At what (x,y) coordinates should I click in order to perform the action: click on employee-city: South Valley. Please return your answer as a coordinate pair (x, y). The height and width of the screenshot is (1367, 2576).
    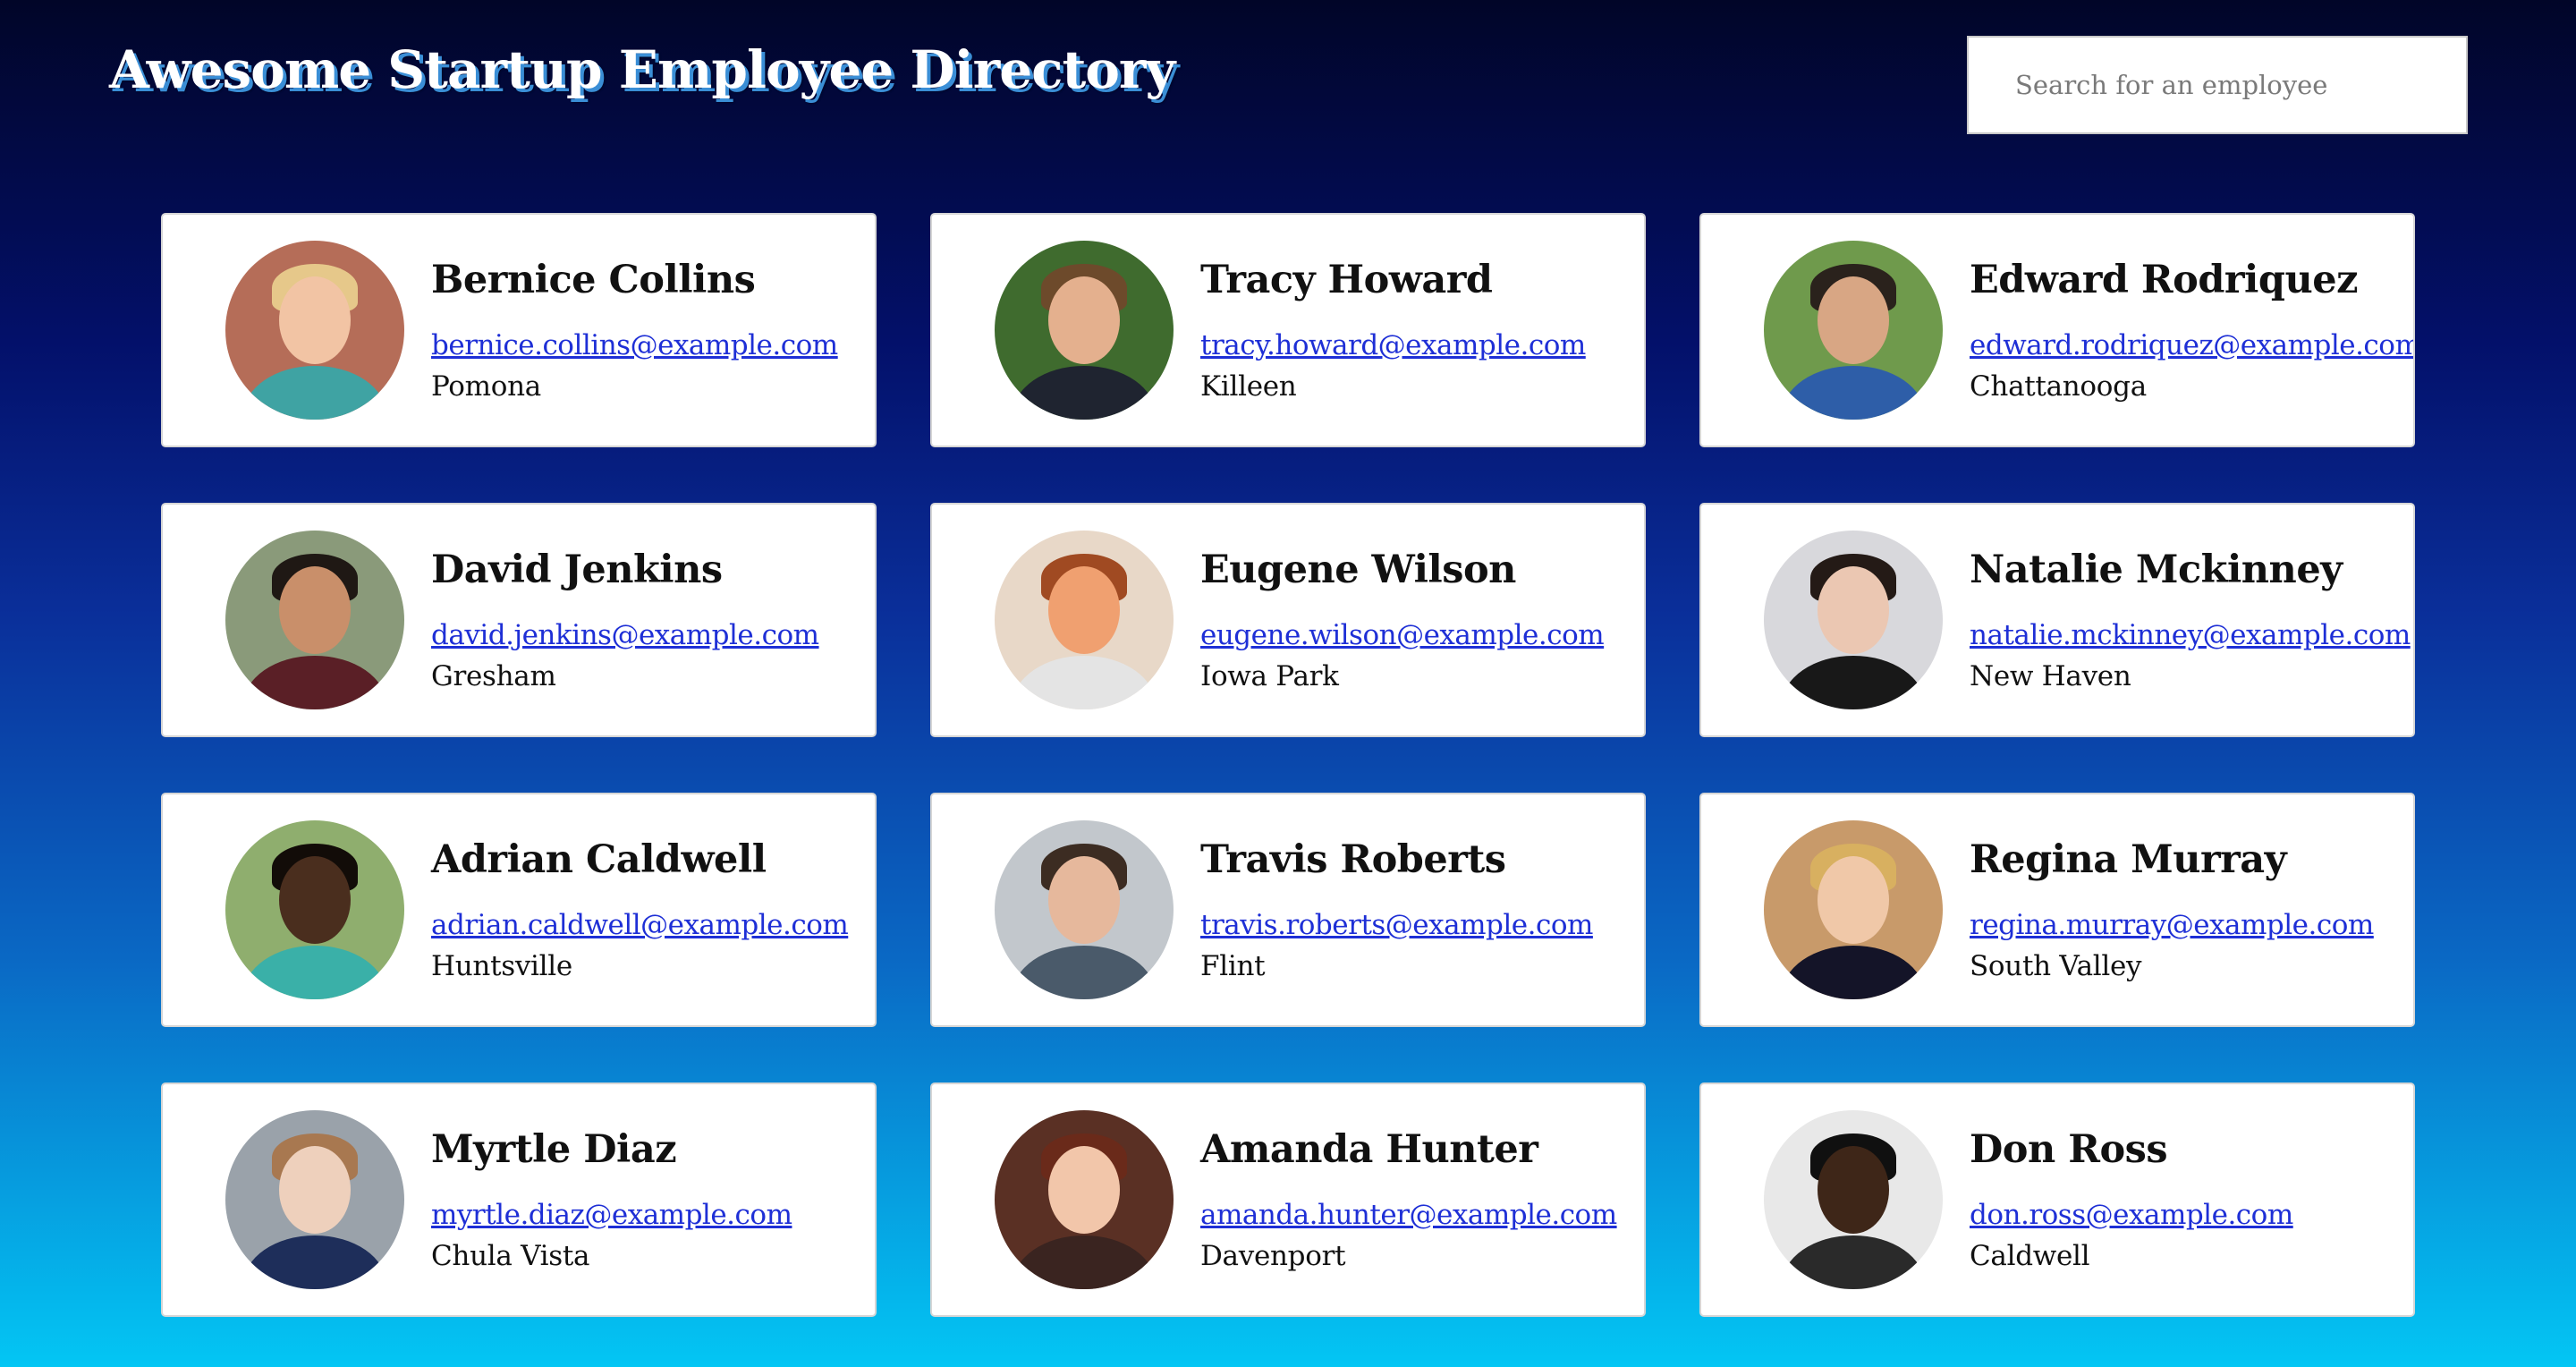
    Looking at the image, I should click on (2056, 965).